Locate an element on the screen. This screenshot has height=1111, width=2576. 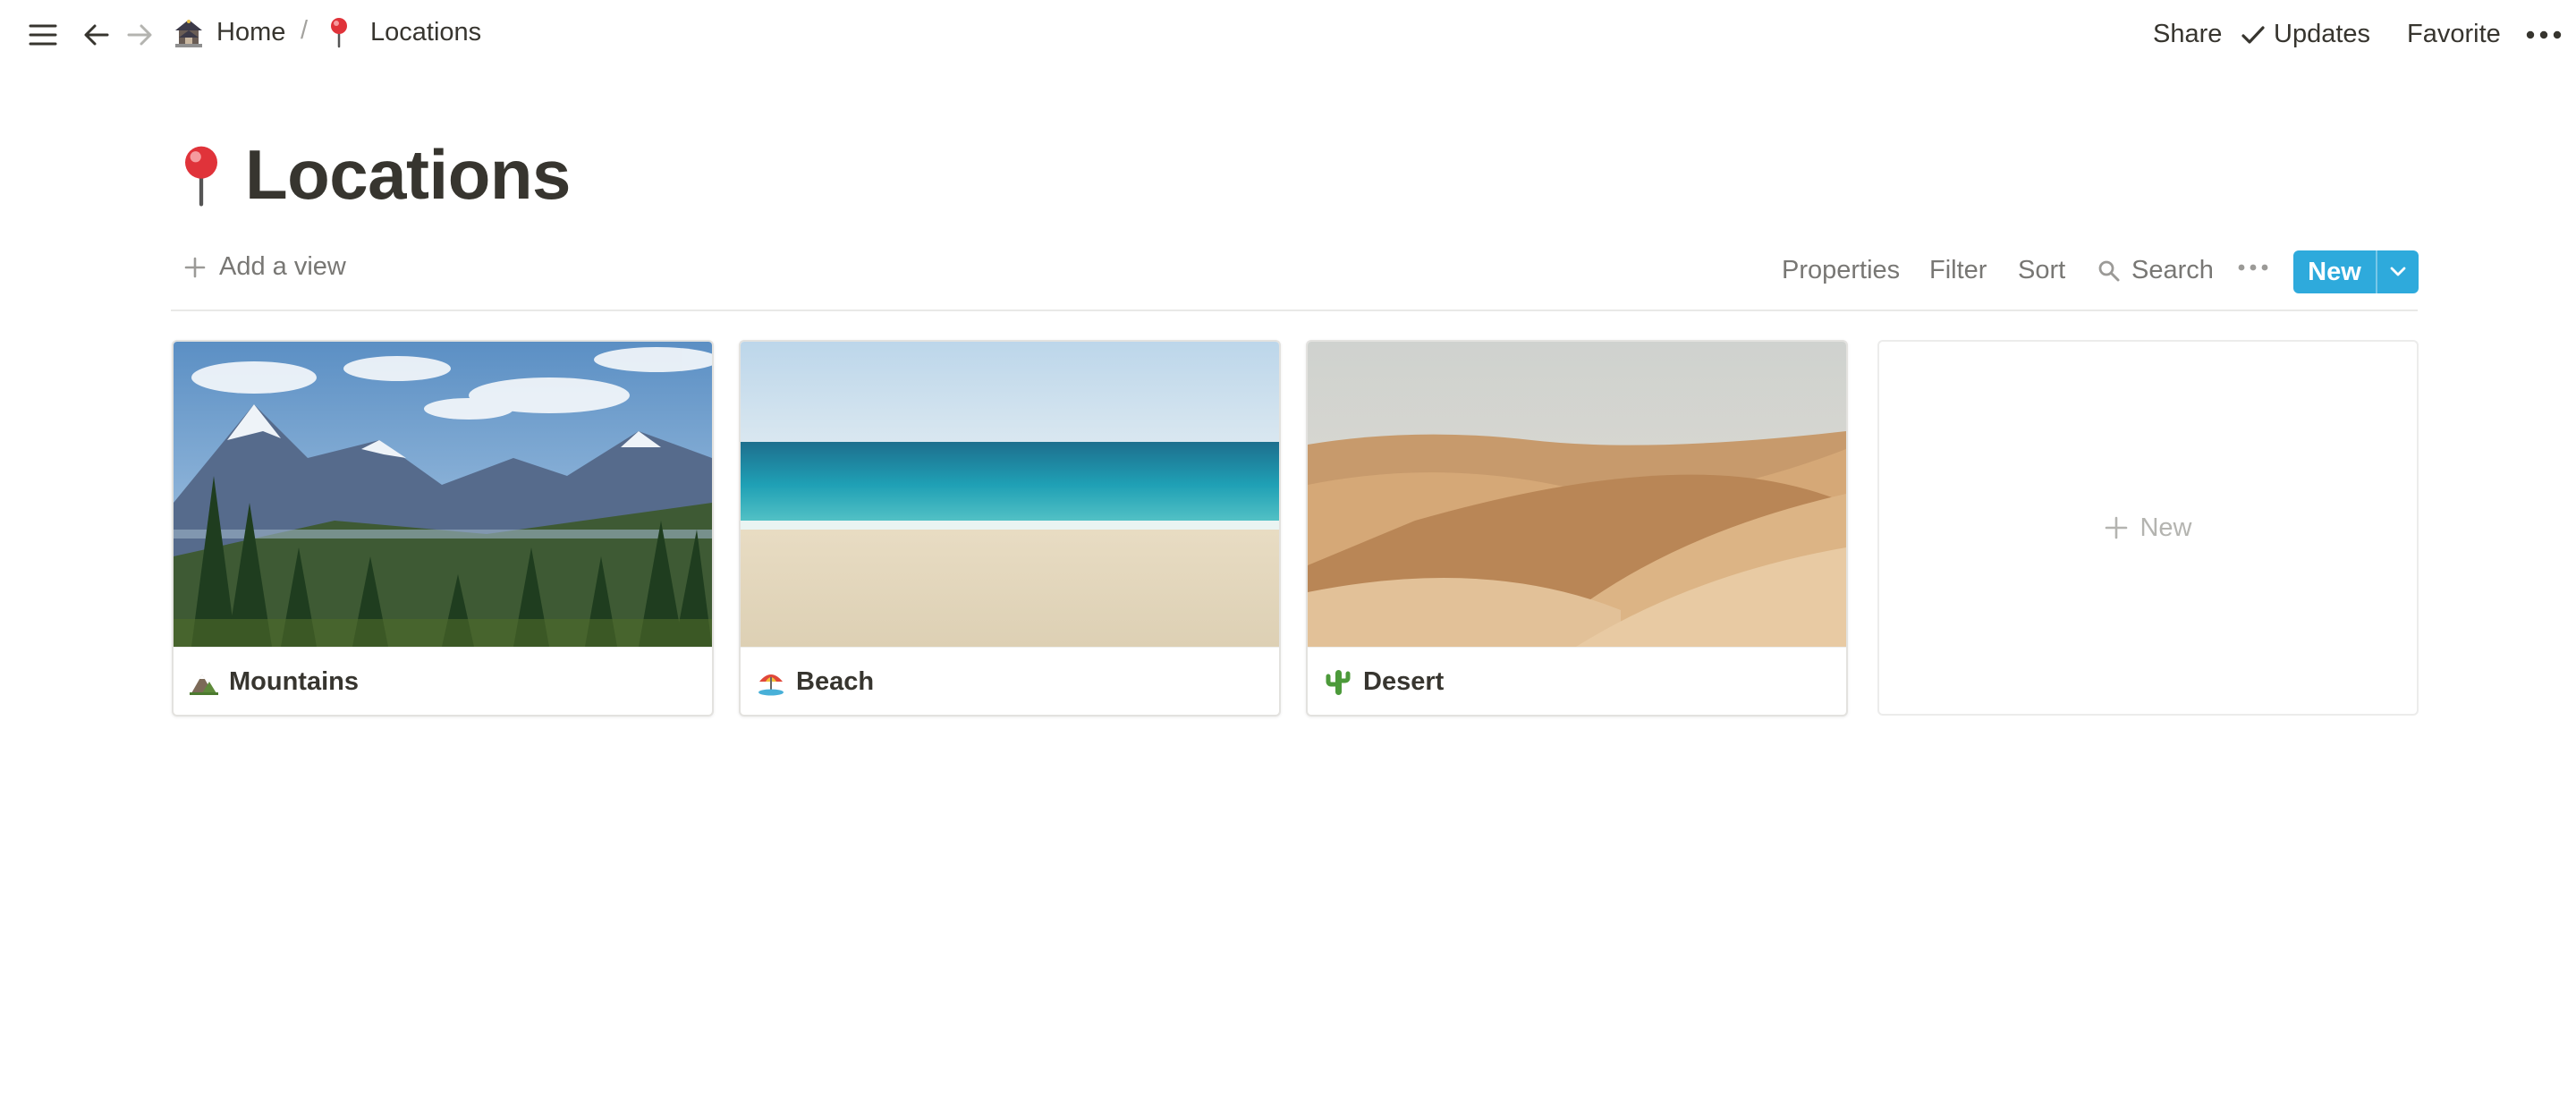
updates-label: Updates is located at coordinates (2322, 34).